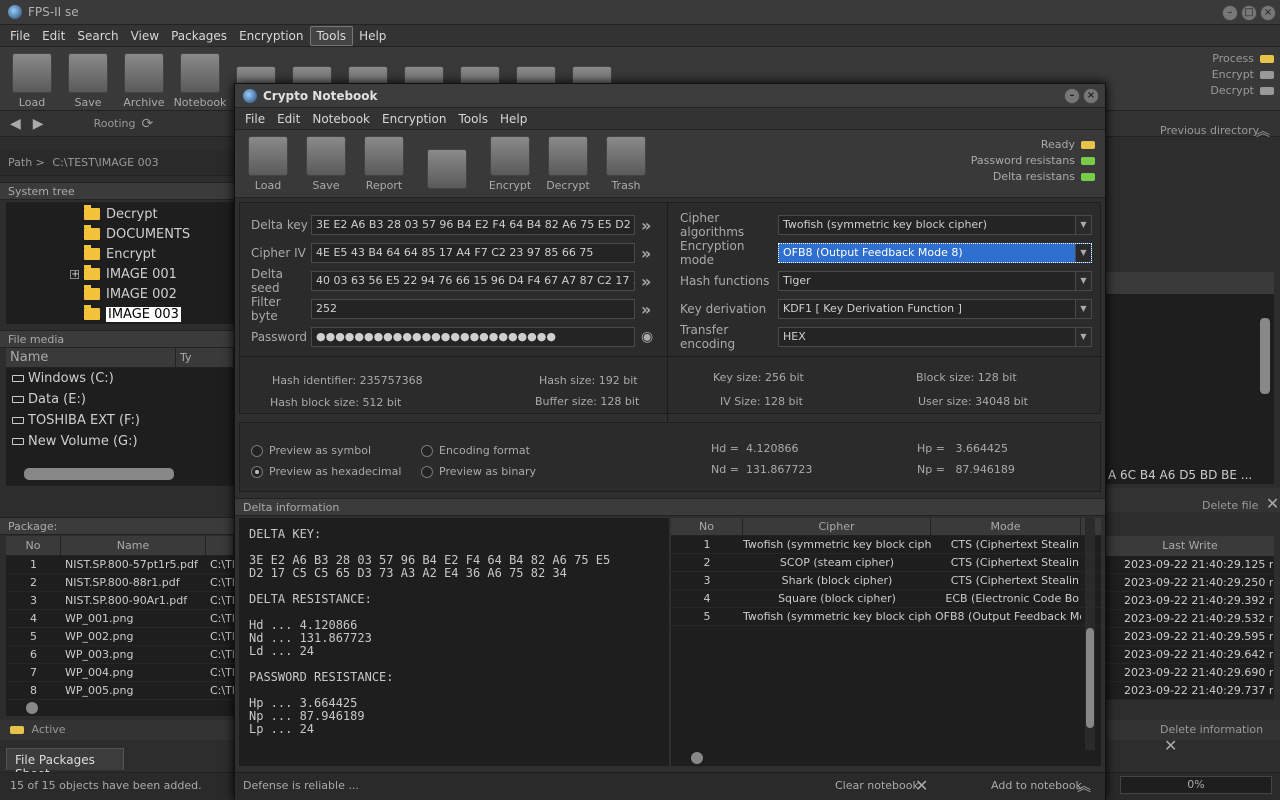 This screenshot has height=800, width=1280. What do you see at coordinates (473, 119) in the screenshot?
I see `dialog-menu-tools: Tools` at bounding box center [473, 119].